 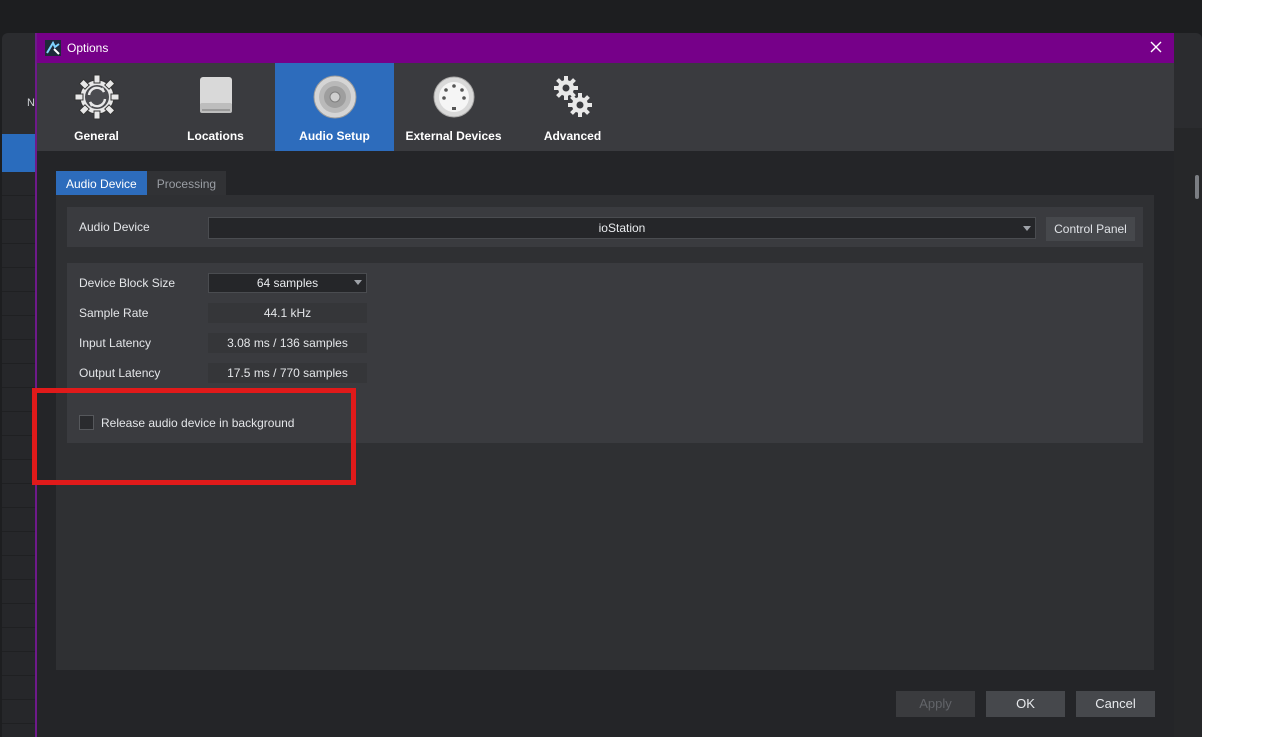 I want to click on midi-port-icon, so click(x=453, y=97).